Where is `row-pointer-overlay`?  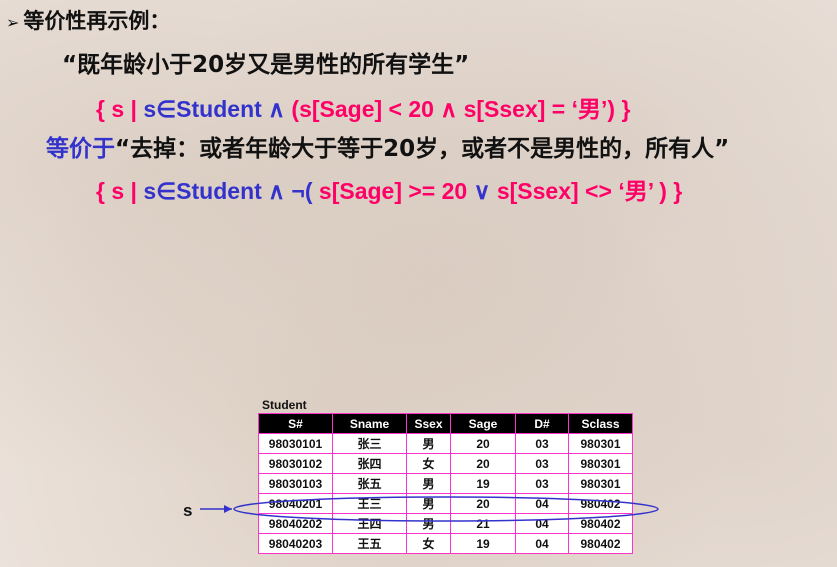
row-pointer-overlay is located at coordinates (429, 509).